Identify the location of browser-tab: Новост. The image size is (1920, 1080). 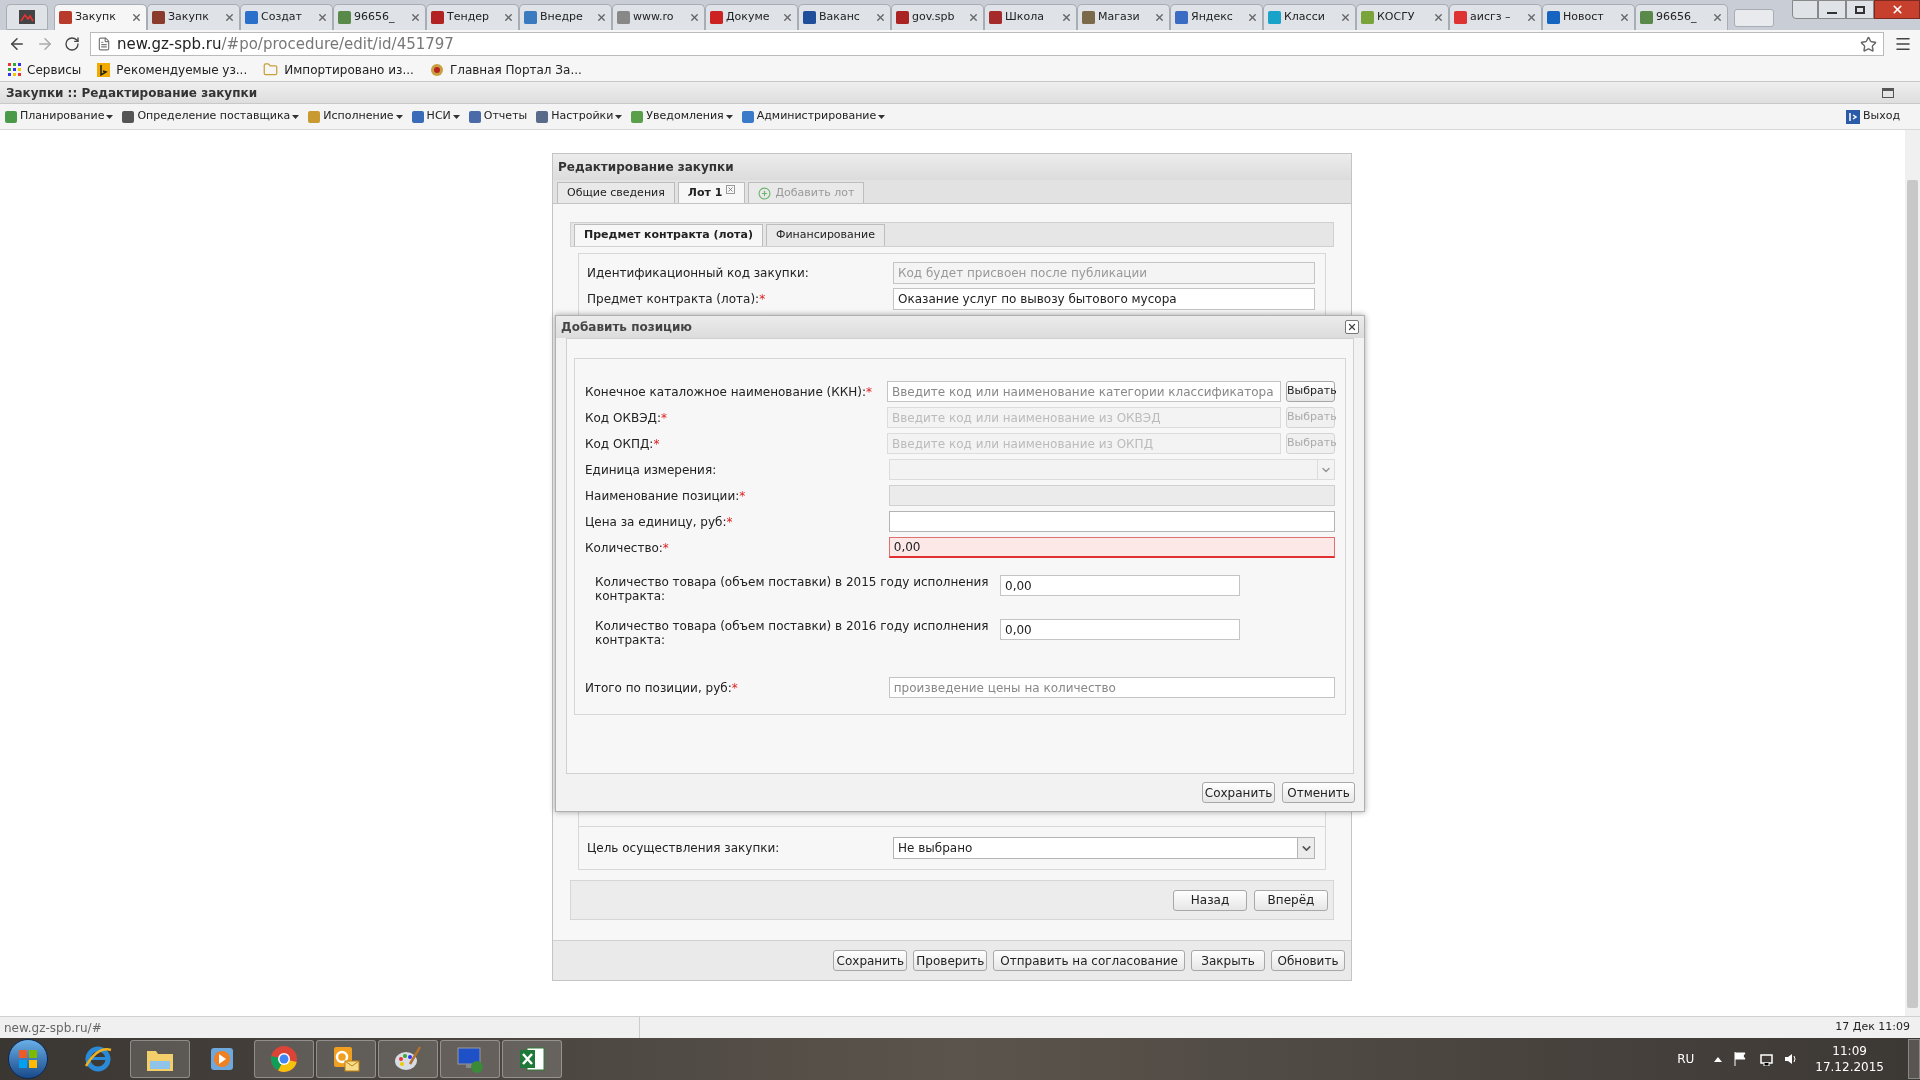
(1588, 17).